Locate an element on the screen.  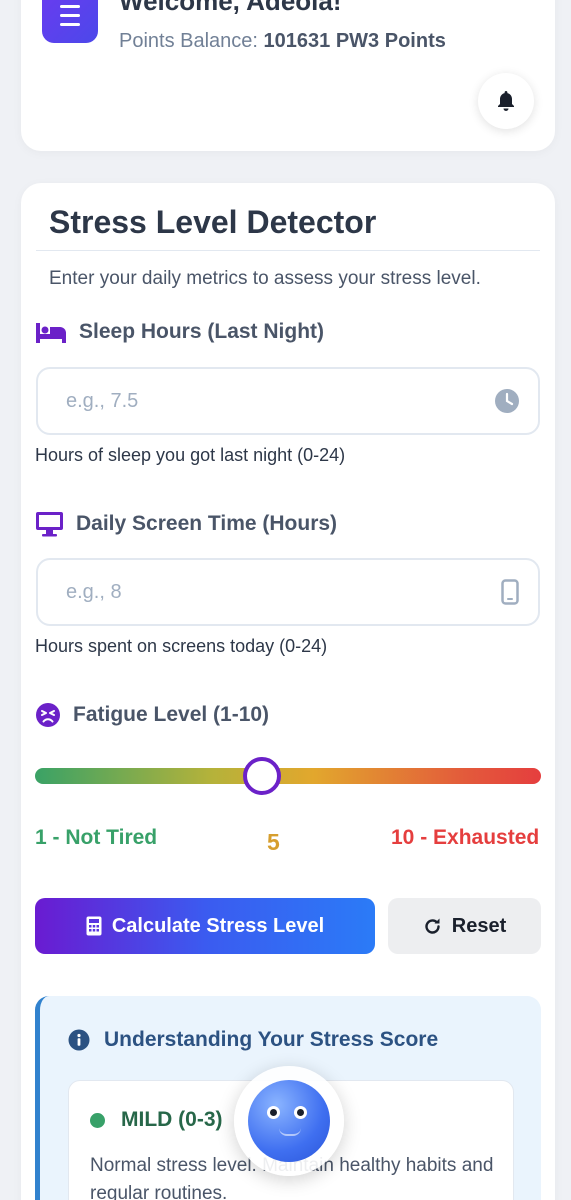
screen-time-input is located at coordinates (288, 592).